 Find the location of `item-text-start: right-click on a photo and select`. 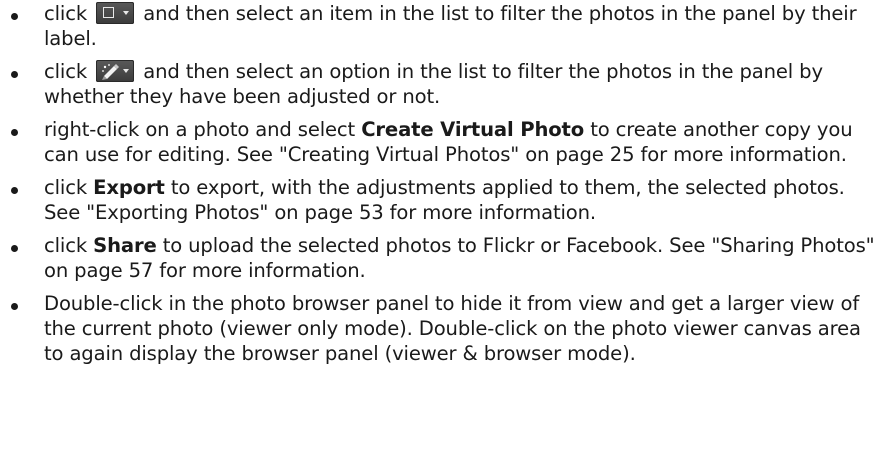

item-text-start: right-click on a photo and select is located at coordinates (200, 129).